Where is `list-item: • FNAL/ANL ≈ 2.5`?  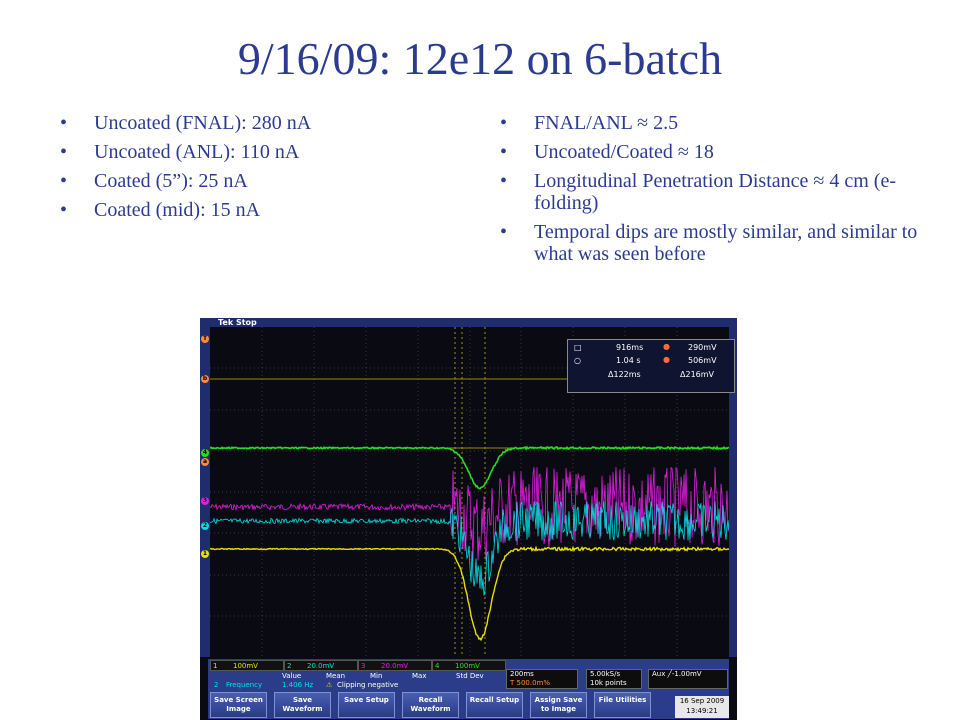 list-item: • FNAL/ANL ≈ 2.5 is located at coordinates (589, 123).